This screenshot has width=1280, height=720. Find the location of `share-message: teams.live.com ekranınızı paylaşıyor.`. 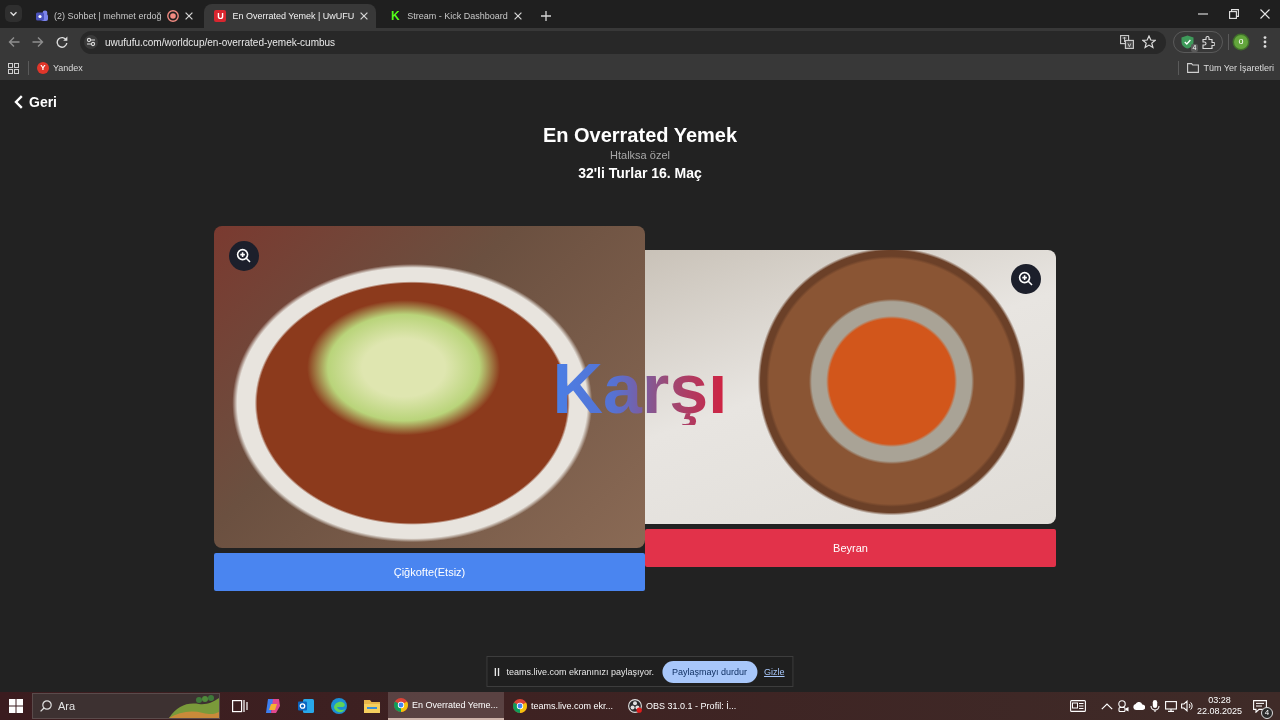

share-message: teams.live.com ekranınızı paylaşıyor. is located at coordinates (580, 671).